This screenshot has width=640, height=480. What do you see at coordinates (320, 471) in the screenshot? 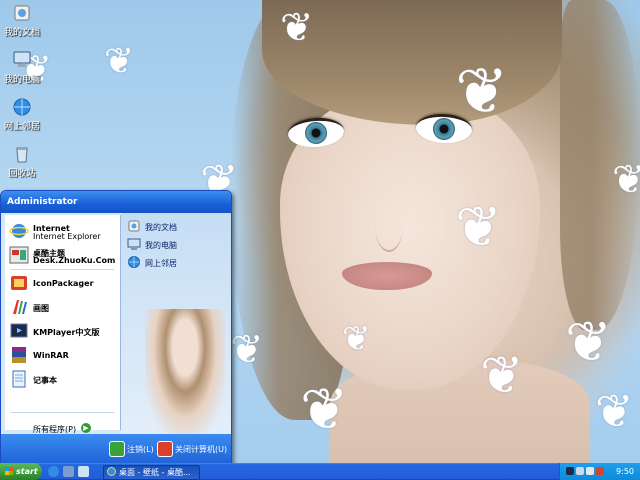
I see `taskbar: start 桌面 - 壁纸 - 桌酷... 9:50` at bounding box center [320, 471].